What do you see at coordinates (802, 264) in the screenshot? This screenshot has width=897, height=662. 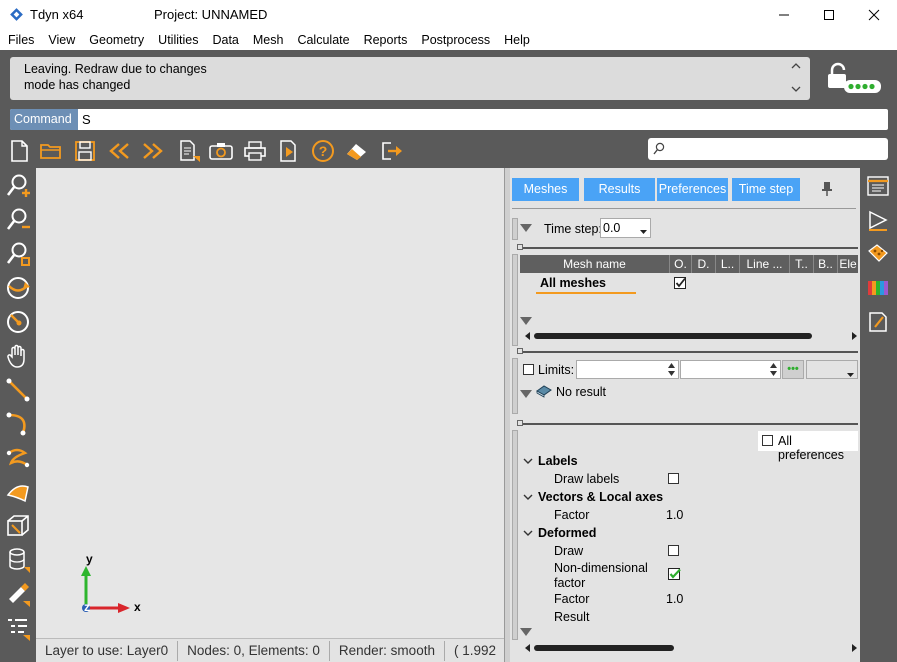 I see `col-t: T..` at bounding box center [802, 264].